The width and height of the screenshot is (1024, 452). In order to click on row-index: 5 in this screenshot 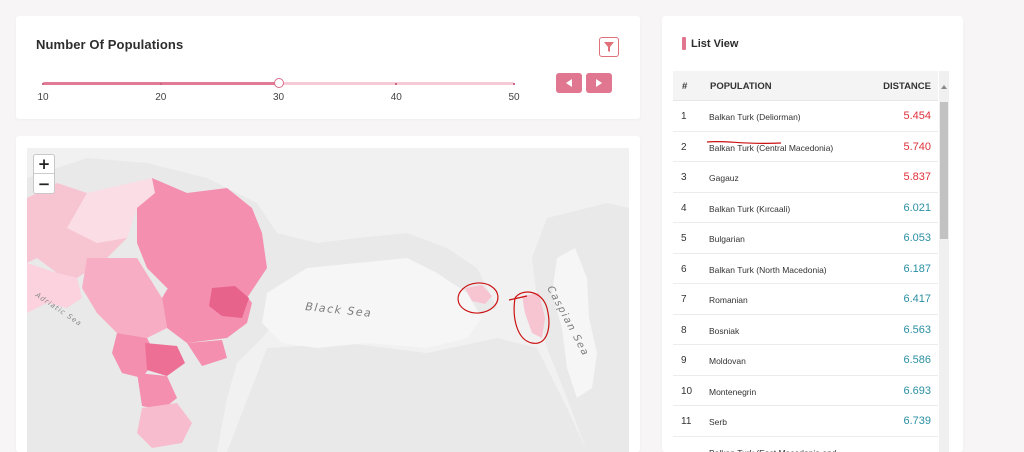, I will do `click(684, 238)`.